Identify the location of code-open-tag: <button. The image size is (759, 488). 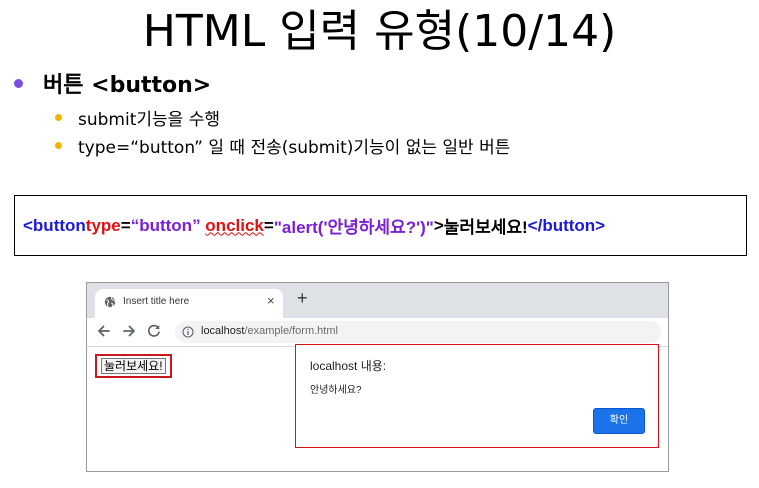
(54, 225).